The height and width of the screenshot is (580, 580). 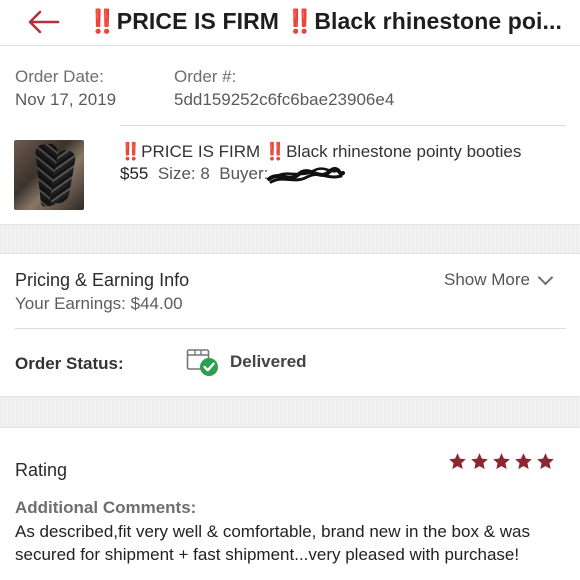 What do you see at coordinates (545, 277) in the screenshot?
I see `chevron-down-icon` at bounding box center [545, 277].